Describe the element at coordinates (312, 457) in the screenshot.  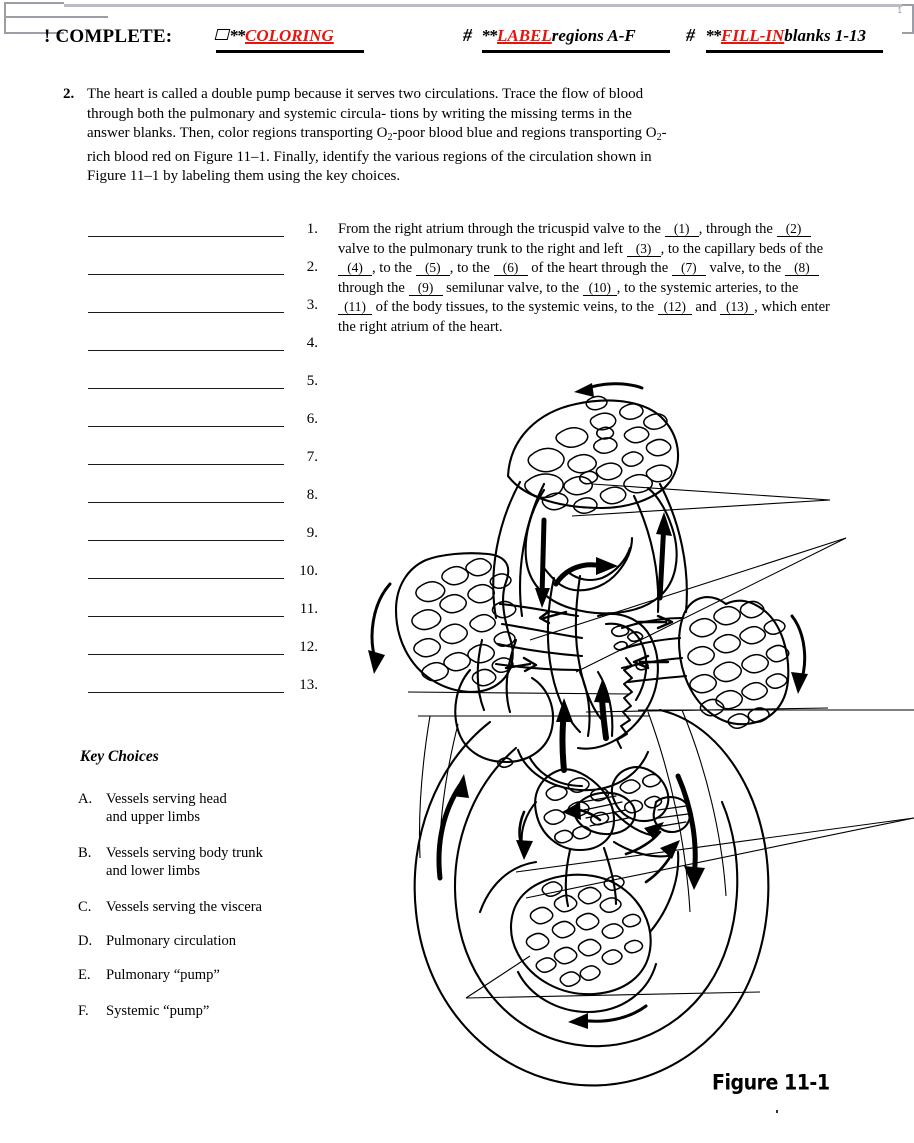
I see `answer-blank-number-7: 7.` at that location.